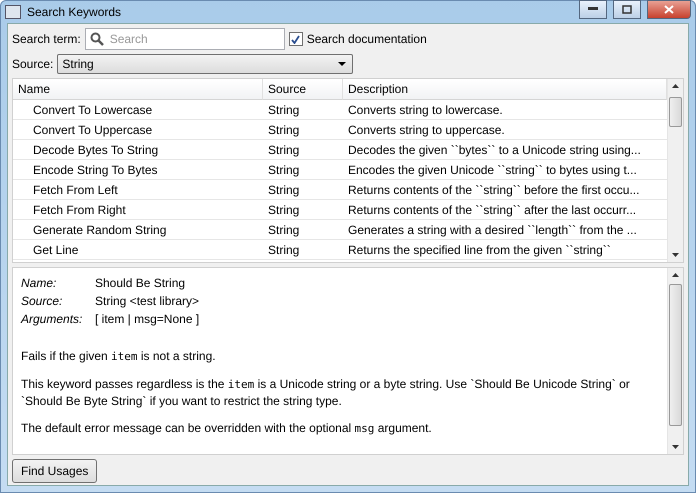  What do you see at coordinates (55, 471) in the screenshot?
I see `find-usages-button: Find Usages` at bounding box center [55, 471].